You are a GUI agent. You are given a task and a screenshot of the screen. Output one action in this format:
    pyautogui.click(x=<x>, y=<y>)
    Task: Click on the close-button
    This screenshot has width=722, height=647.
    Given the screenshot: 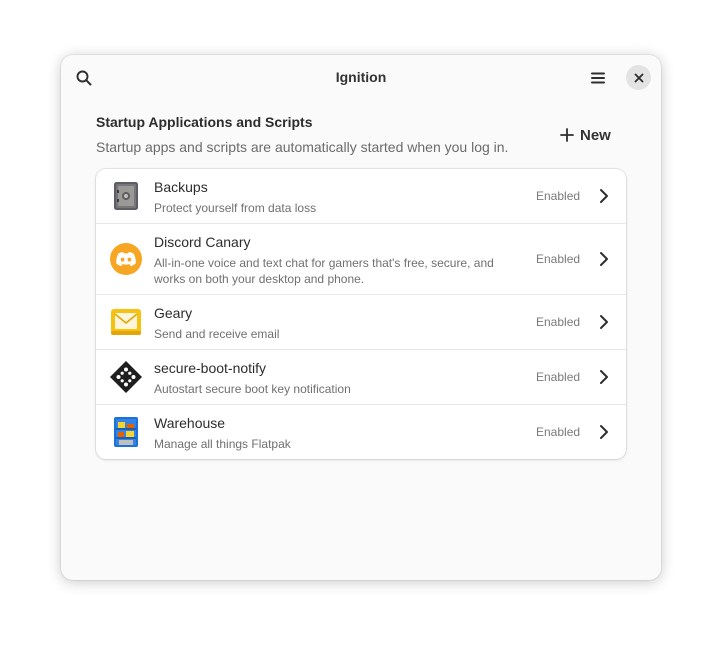 What is the action you would take?
    pyautogui.click(x=638, y=77)
    